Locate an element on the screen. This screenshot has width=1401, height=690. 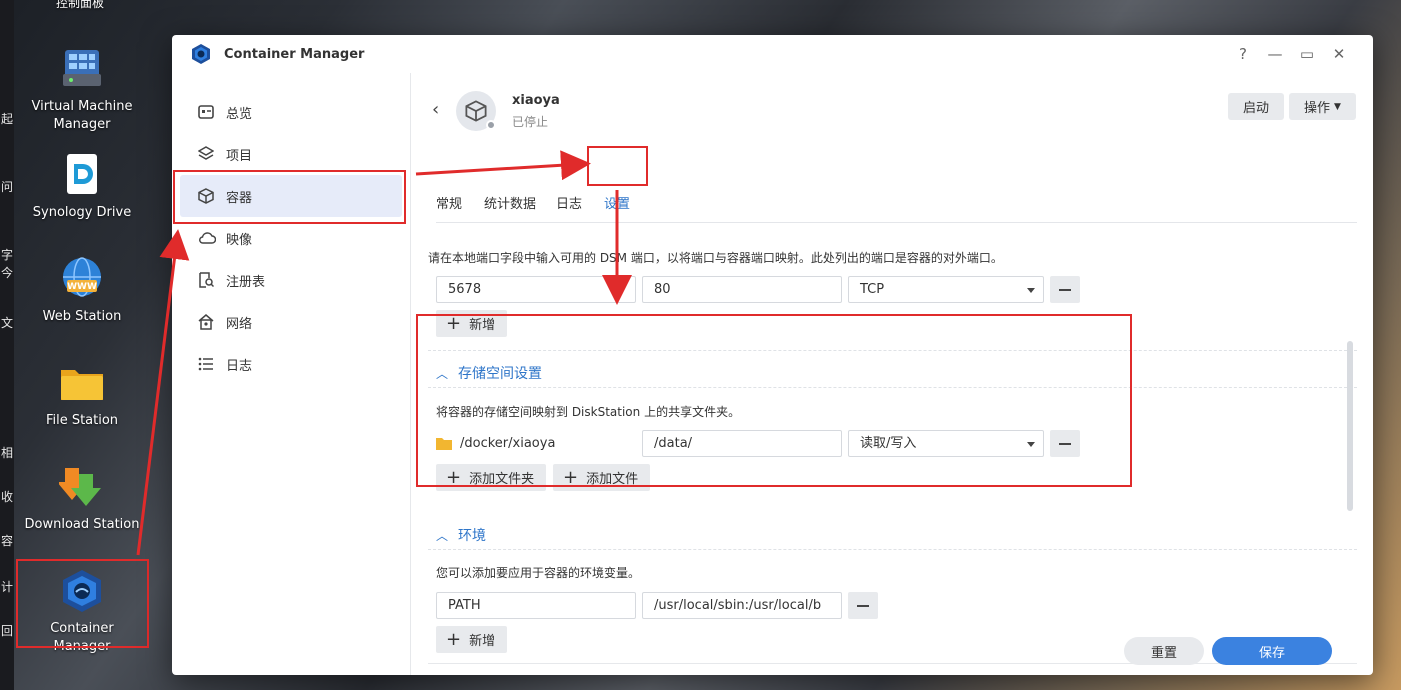
sidebar-item-registry: 注册表 is located at coordinates (291, 280).